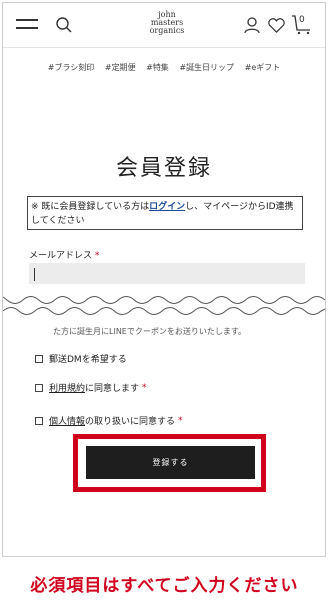 Image resolution: width=329 pixels, height=605 pixels. What do you see at coordinates (263, 67) in the screenshot?
I see `tag-link: #eギフト` at bounding box center [263, 67].